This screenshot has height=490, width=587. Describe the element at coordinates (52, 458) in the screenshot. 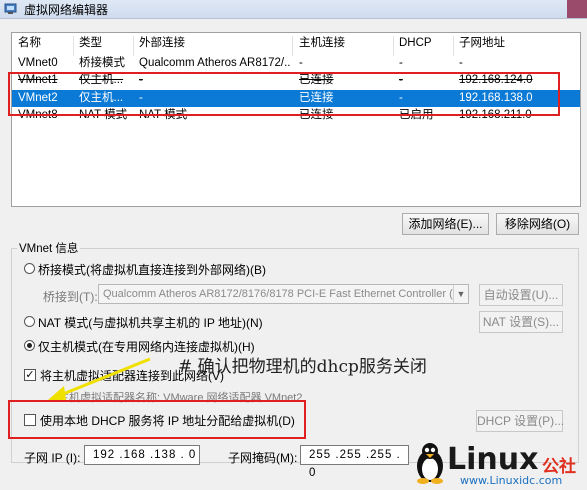

I see `subnet-ip-label: 子网 IP (I):` at that location.